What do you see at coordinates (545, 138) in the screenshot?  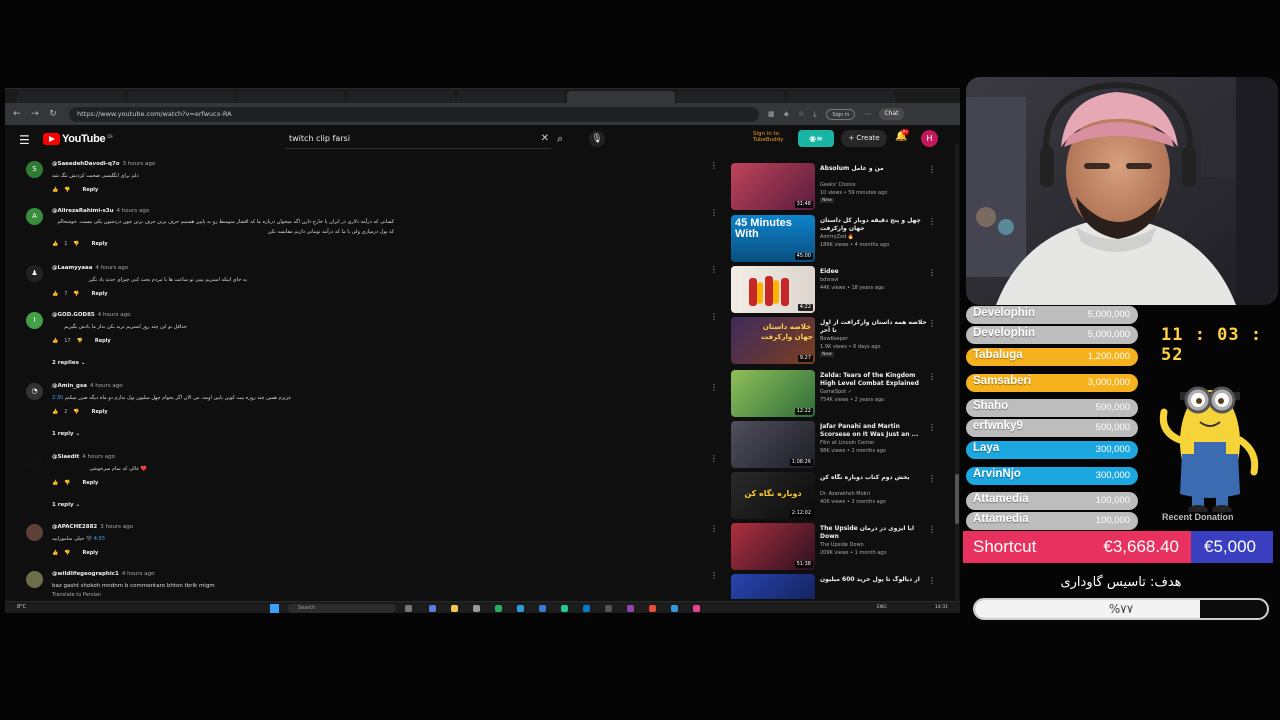 I see `clear-search-icon: ✕` at bounding box center [545, 138].